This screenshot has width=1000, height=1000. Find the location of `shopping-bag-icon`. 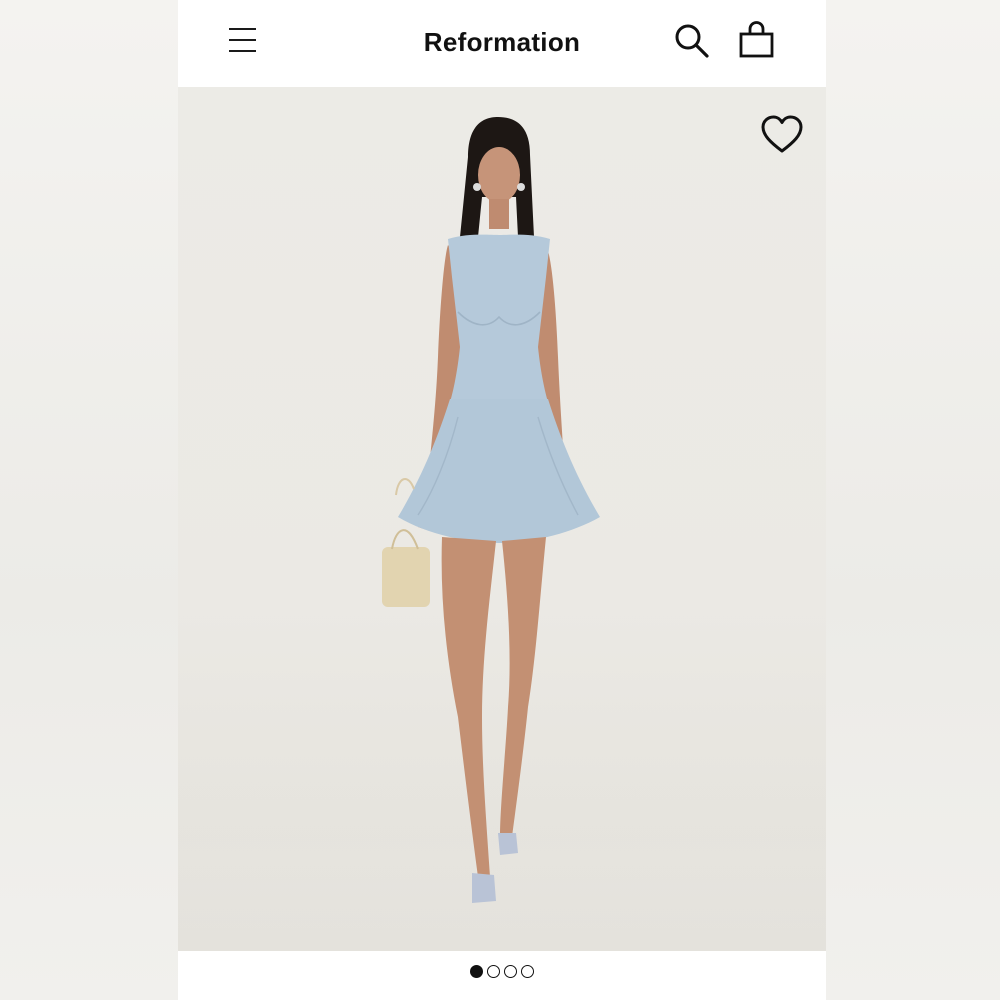

shopping-bag-icon is located at coordinates (757, 40).